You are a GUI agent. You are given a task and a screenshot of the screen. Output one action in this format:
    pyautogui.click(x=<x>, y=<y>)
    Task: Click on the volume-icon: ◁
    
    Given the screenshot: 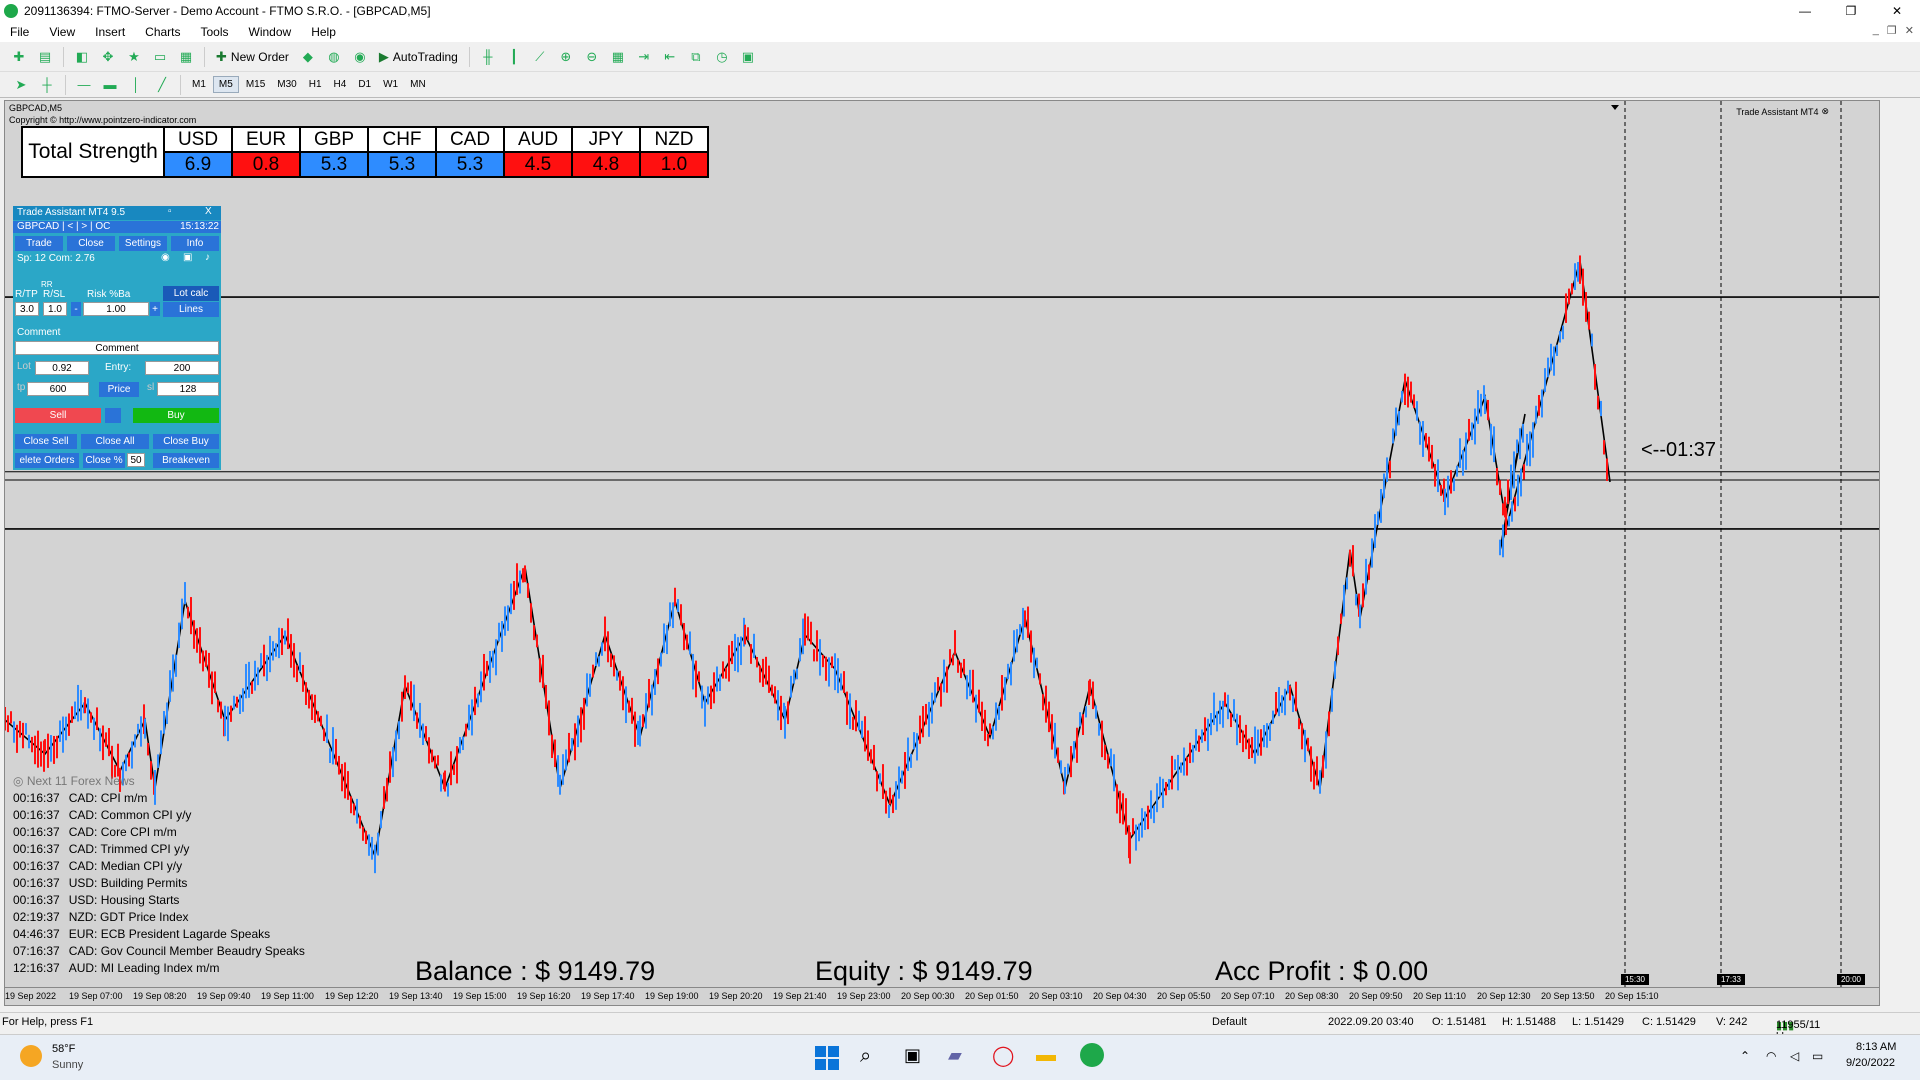 What is the action you would take?
    pyautogui.click(x=1794, y=1056)
    